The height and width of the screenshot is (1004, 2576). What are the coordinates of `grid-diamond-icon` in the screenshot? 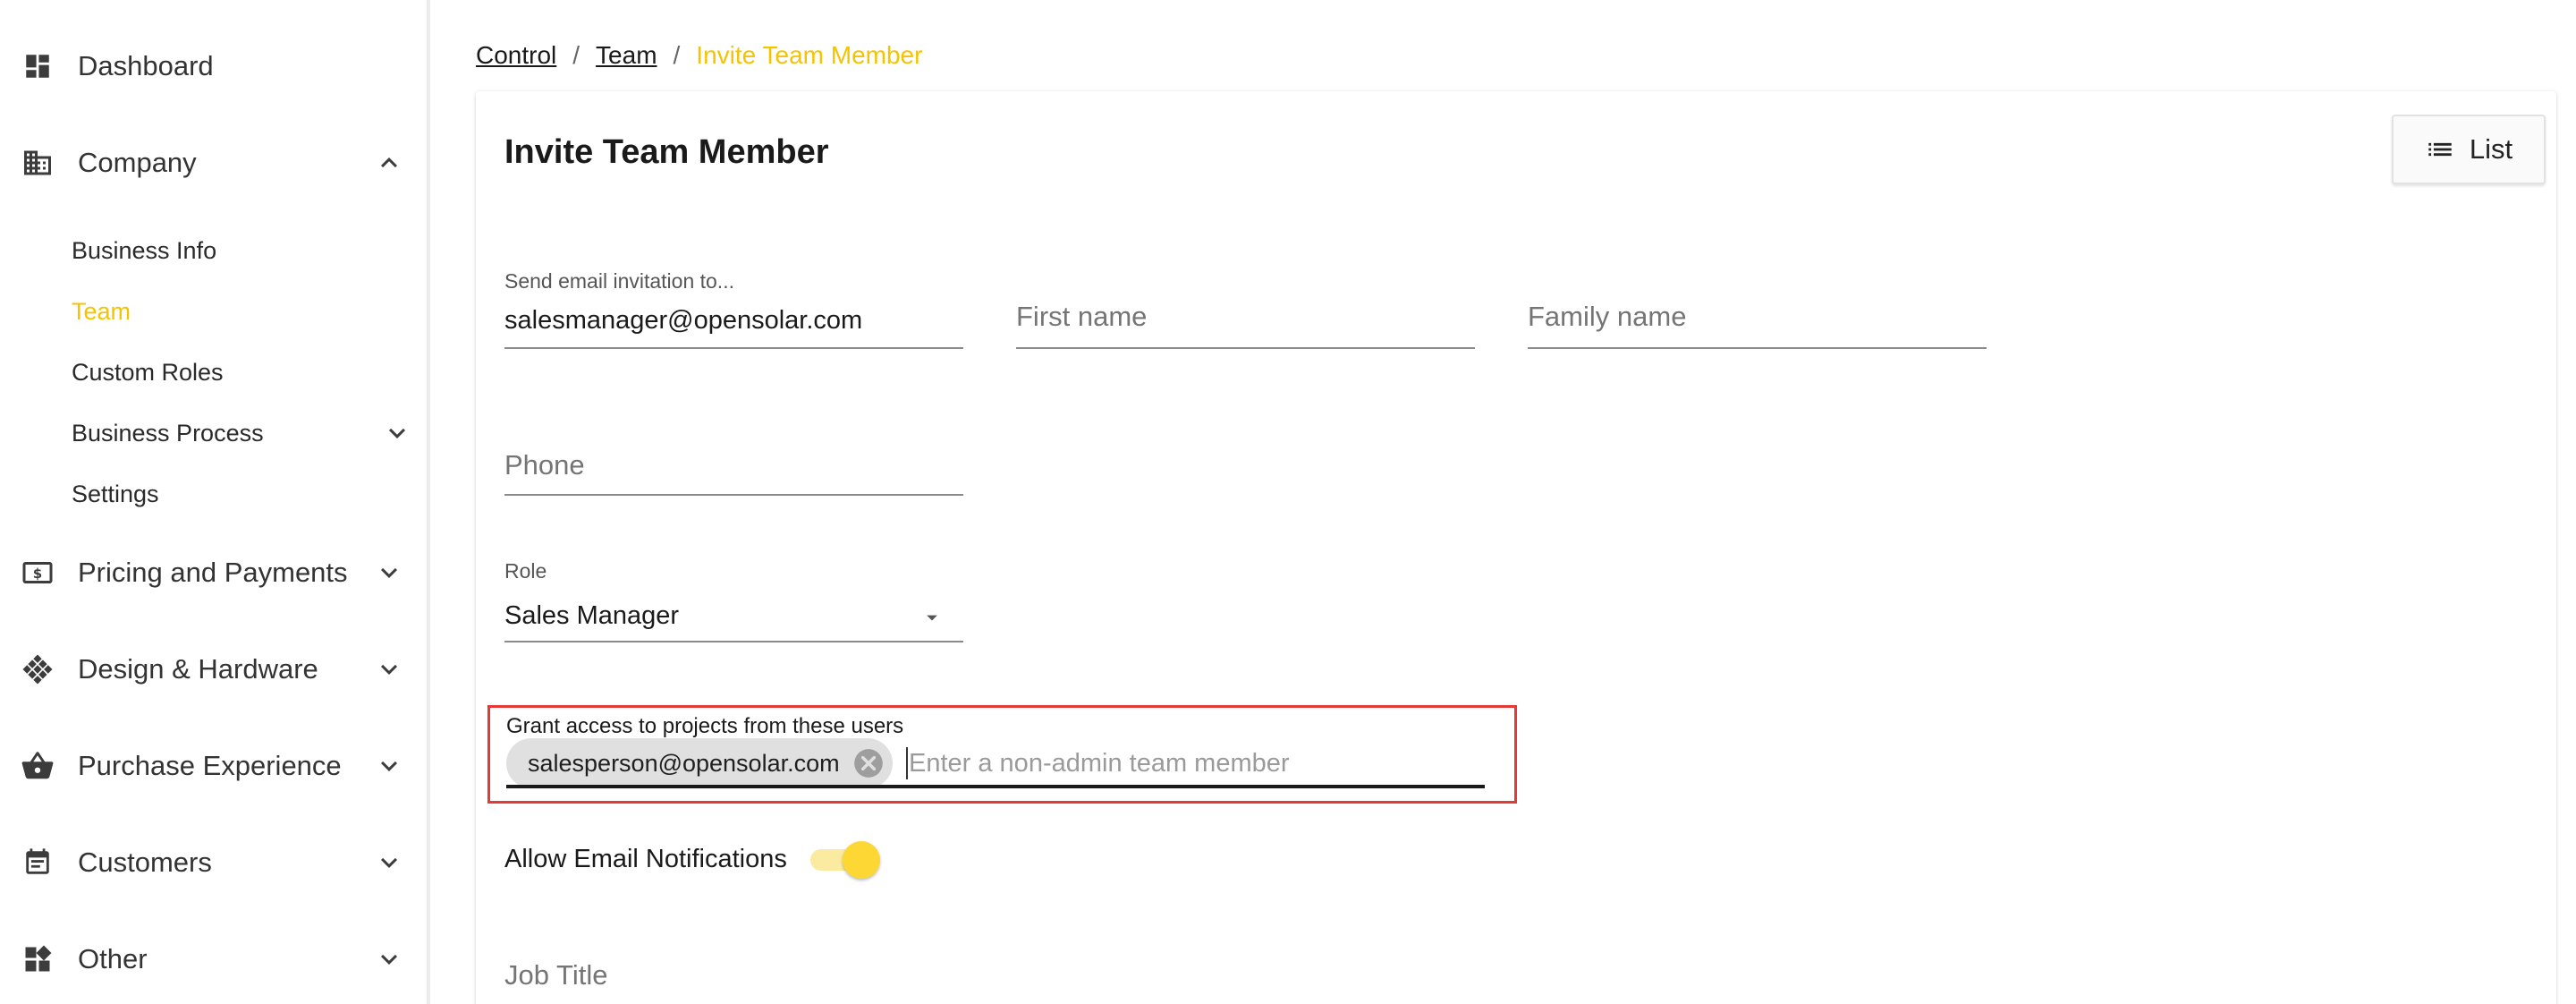 It's located at (37, 669).